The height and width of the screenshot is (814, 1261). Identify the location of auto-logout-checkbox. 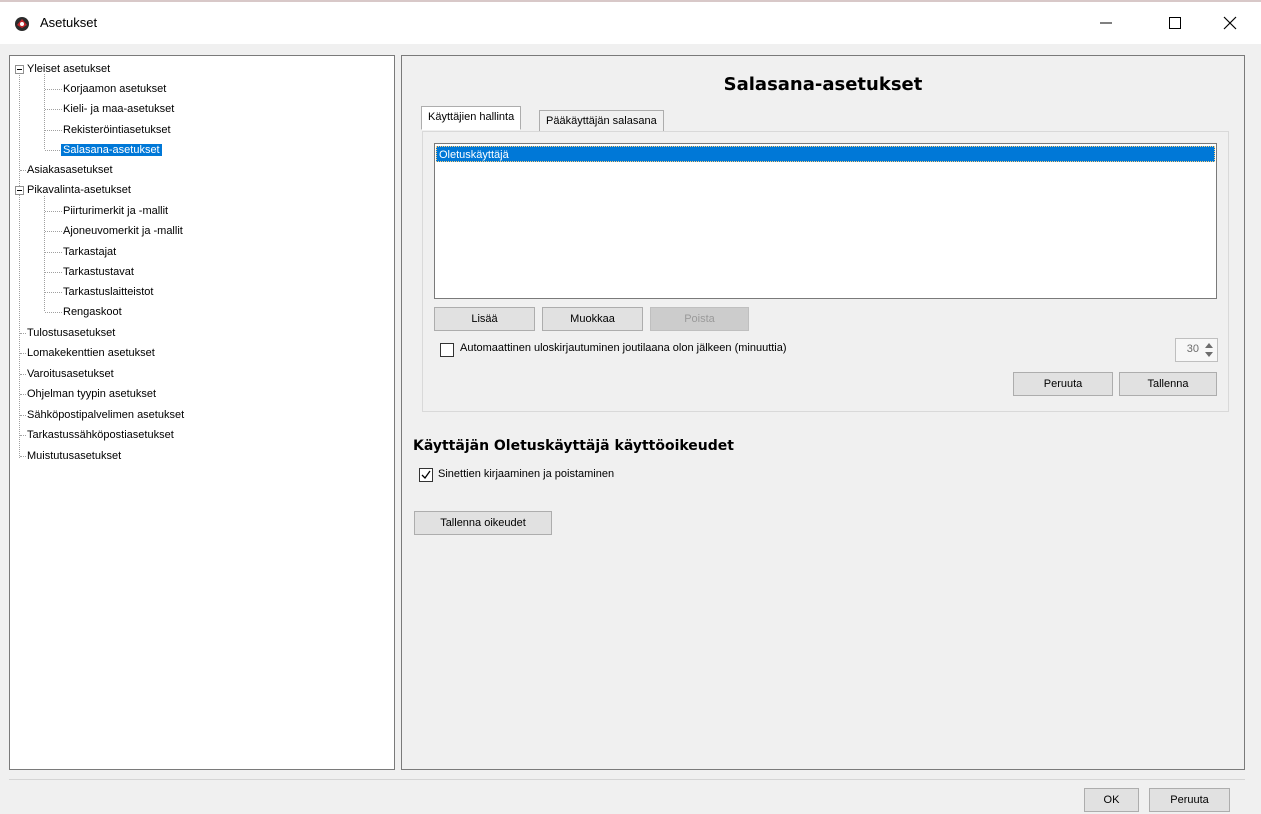
(447, 350).